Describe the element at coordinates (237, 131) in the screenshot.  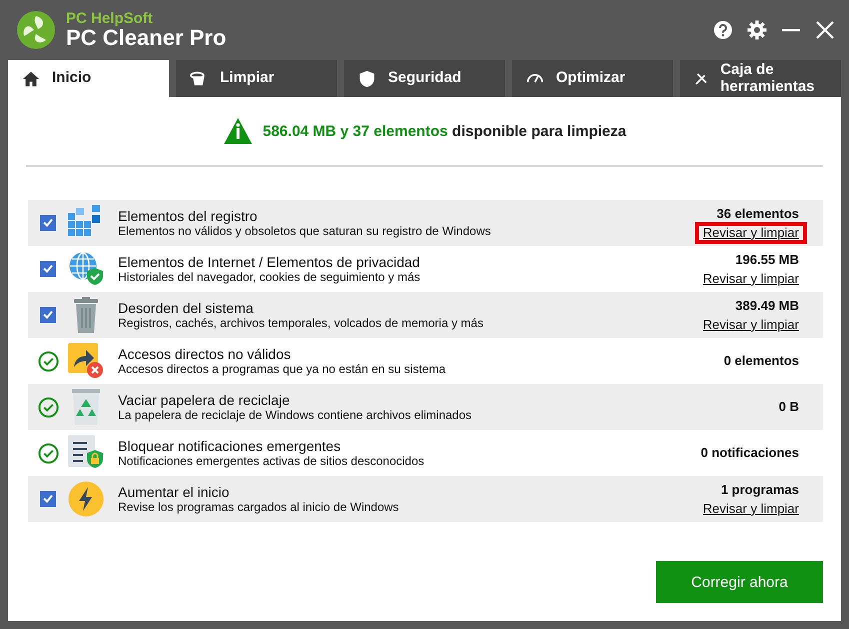
I see `warning-icon` at that location.